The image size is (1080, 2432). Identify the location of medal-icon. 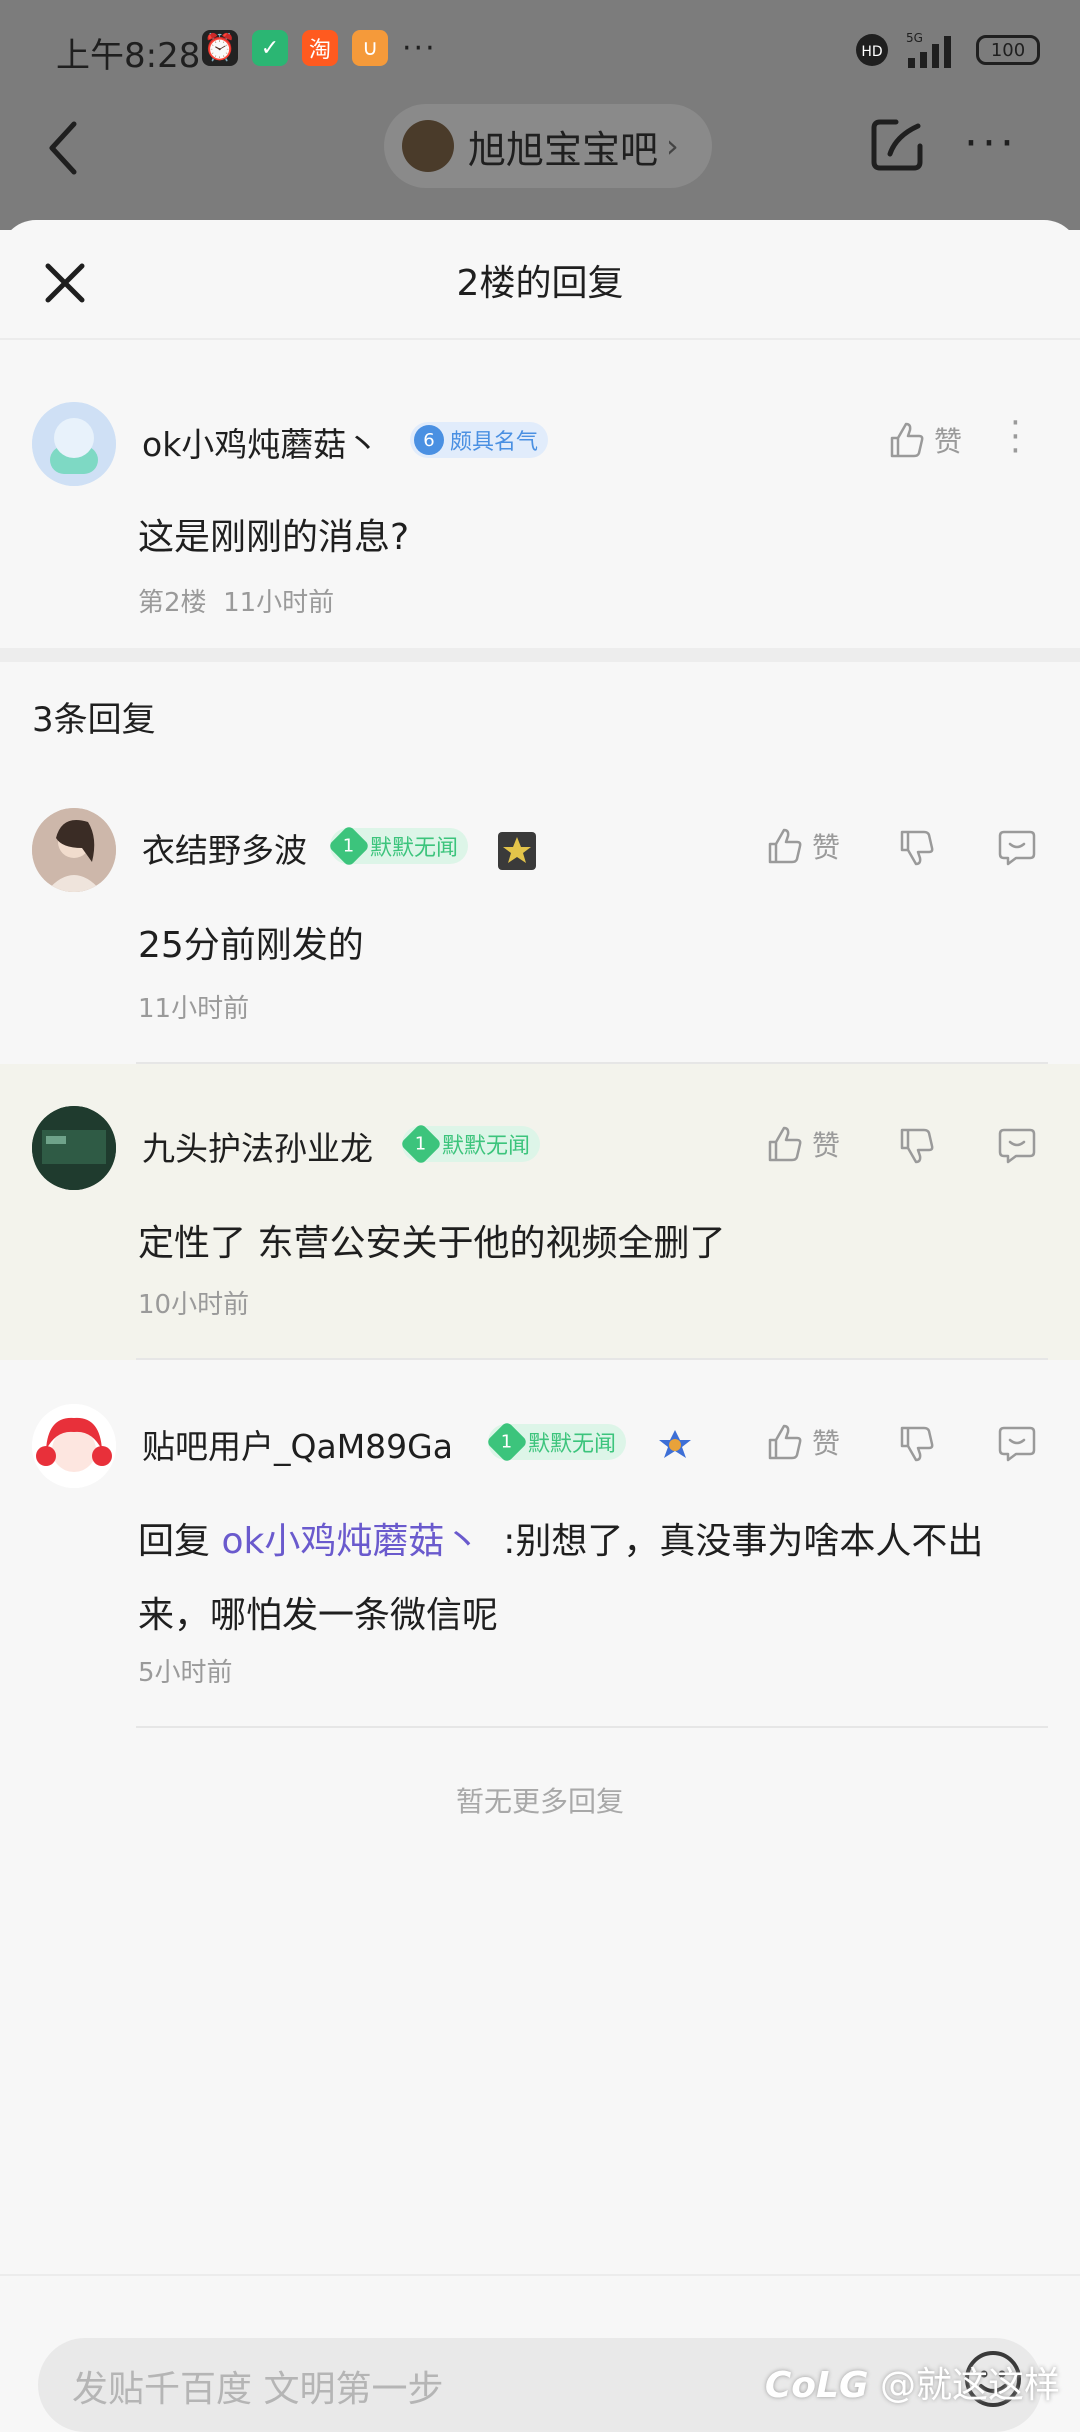
(517, 851).